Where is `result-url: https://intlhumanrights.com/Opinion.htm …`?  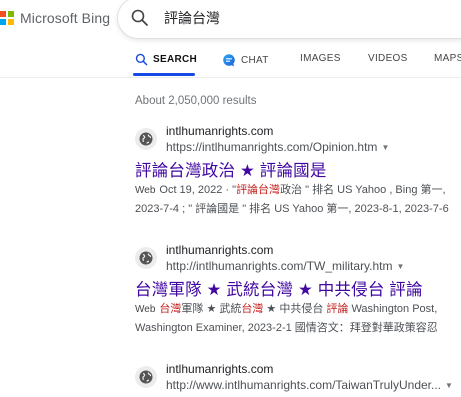
result-url: https://intlhumanrights.com/Opinion.htm … is located at coordinates (277, 147).